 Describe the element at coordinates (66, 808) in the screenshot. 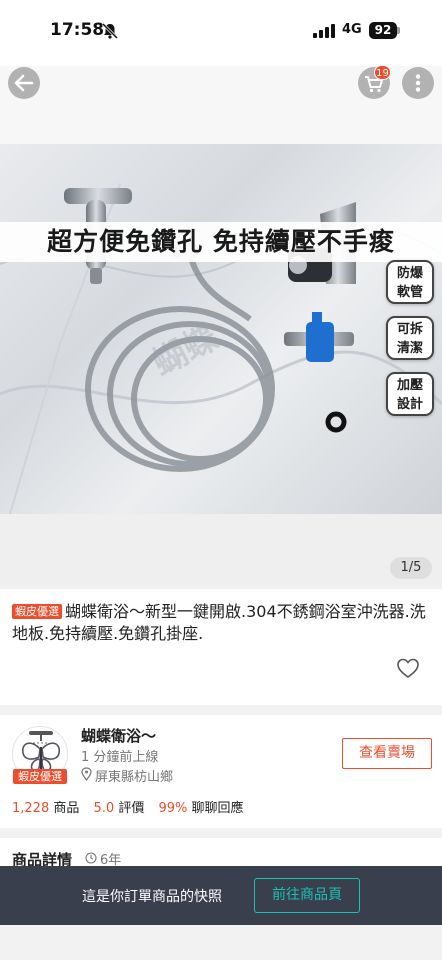

I see `products-label: 商品` at that location.